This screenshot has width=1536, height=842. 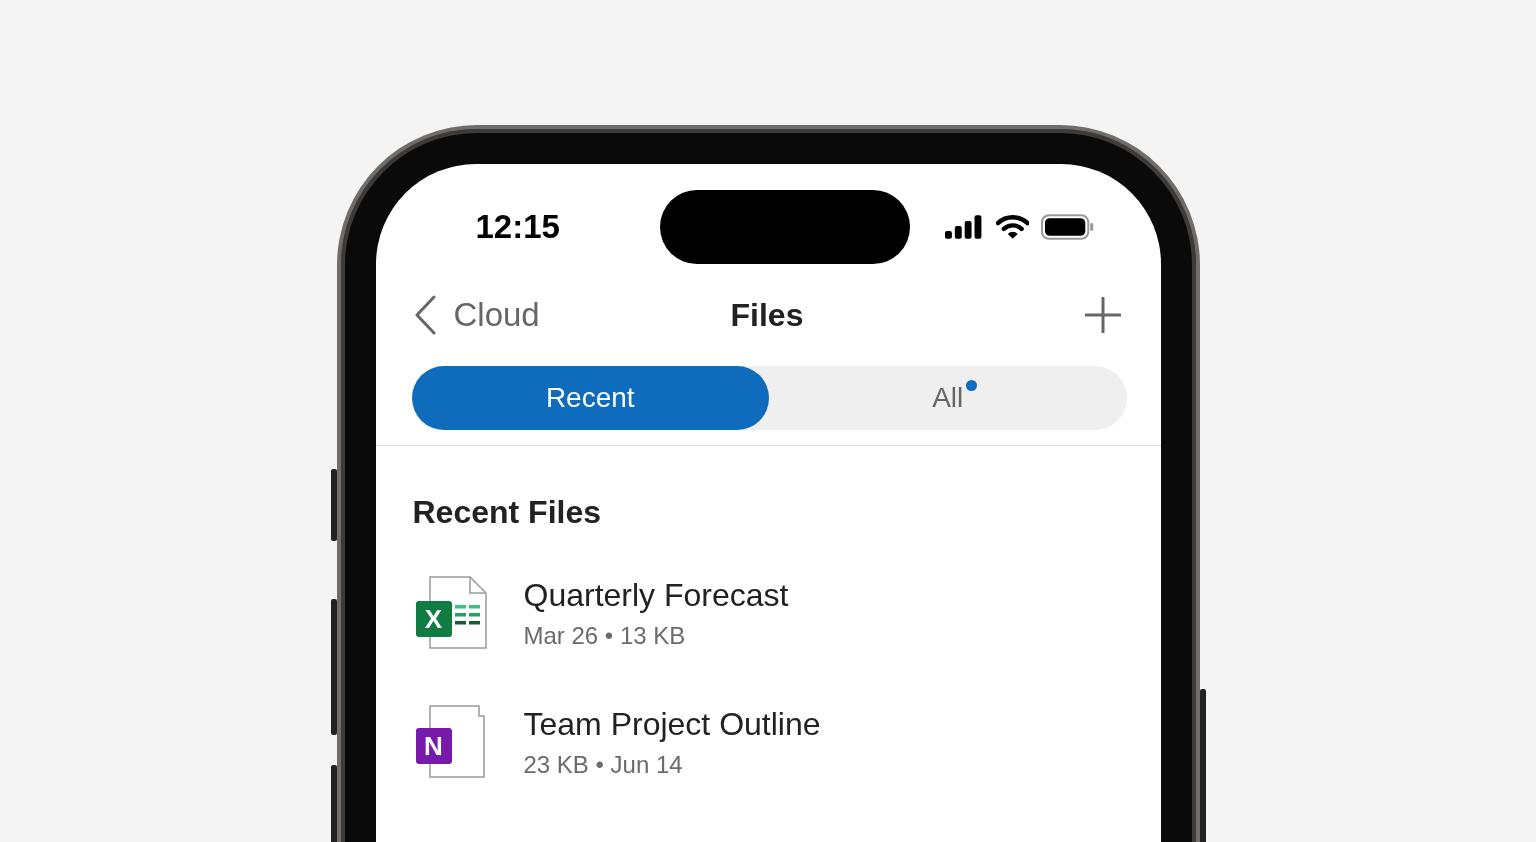 I want to click on plus-icon, so click(x=1102, y=315).